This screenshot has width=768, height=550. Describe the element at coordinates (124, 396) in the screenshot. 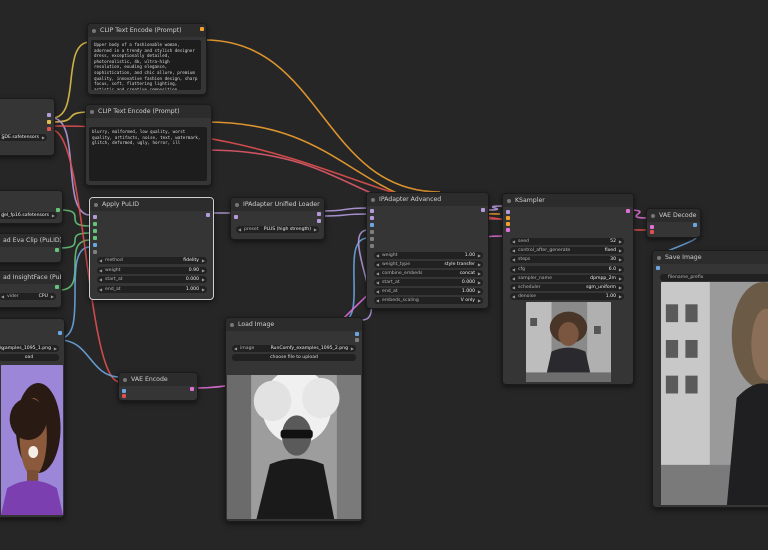

I see `vae-encode-vae-socket` at that location.